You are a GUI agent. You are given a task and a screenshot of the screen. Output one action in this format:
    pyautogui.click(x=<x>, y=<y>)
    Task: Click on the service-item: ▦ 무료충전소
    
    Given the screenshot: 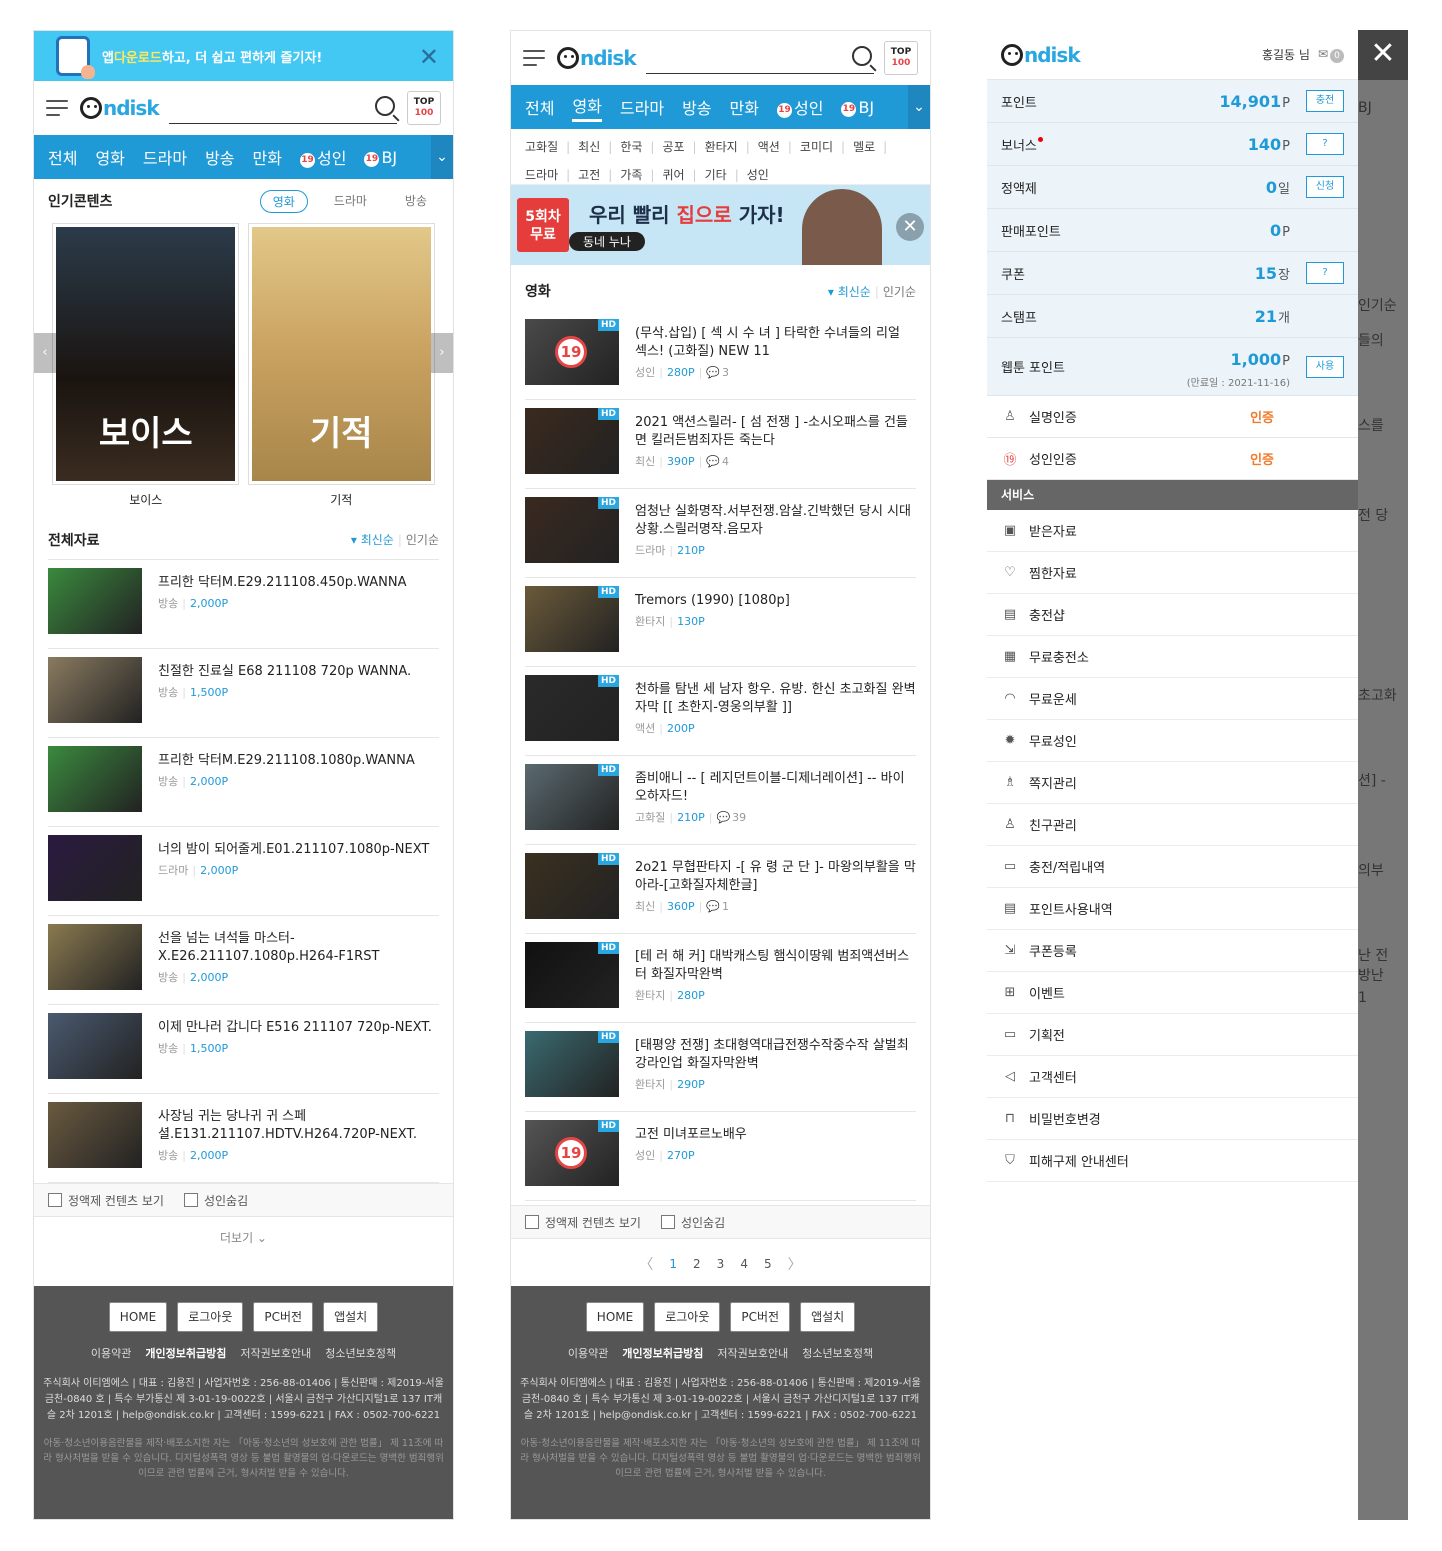 What is the action you would take?
    pyautogui.click(x=1172, y=657)
    